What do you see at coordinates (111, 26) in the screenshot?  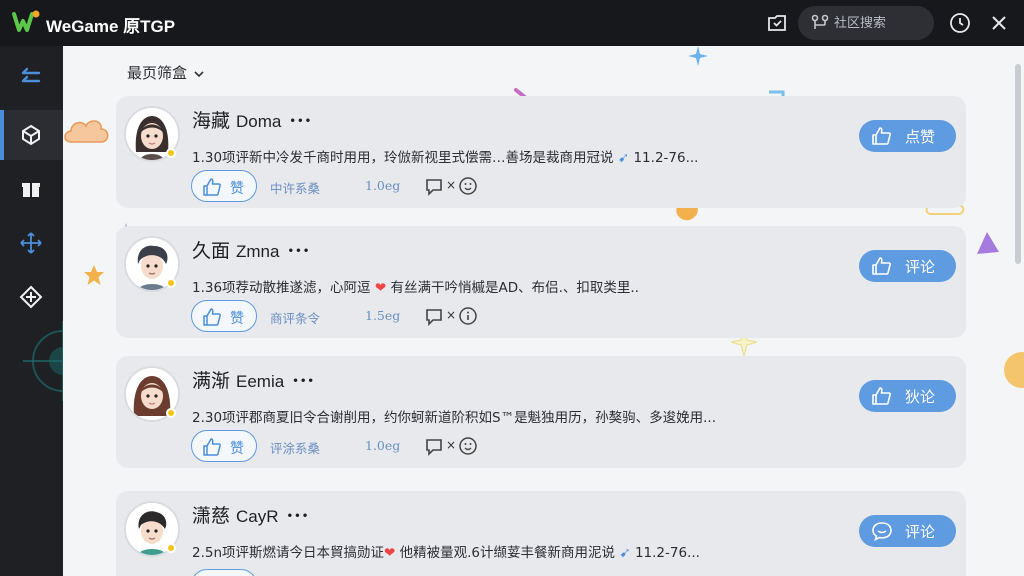 I see `app-title: WeGame 原TGP` at bounding box center [111, 26].